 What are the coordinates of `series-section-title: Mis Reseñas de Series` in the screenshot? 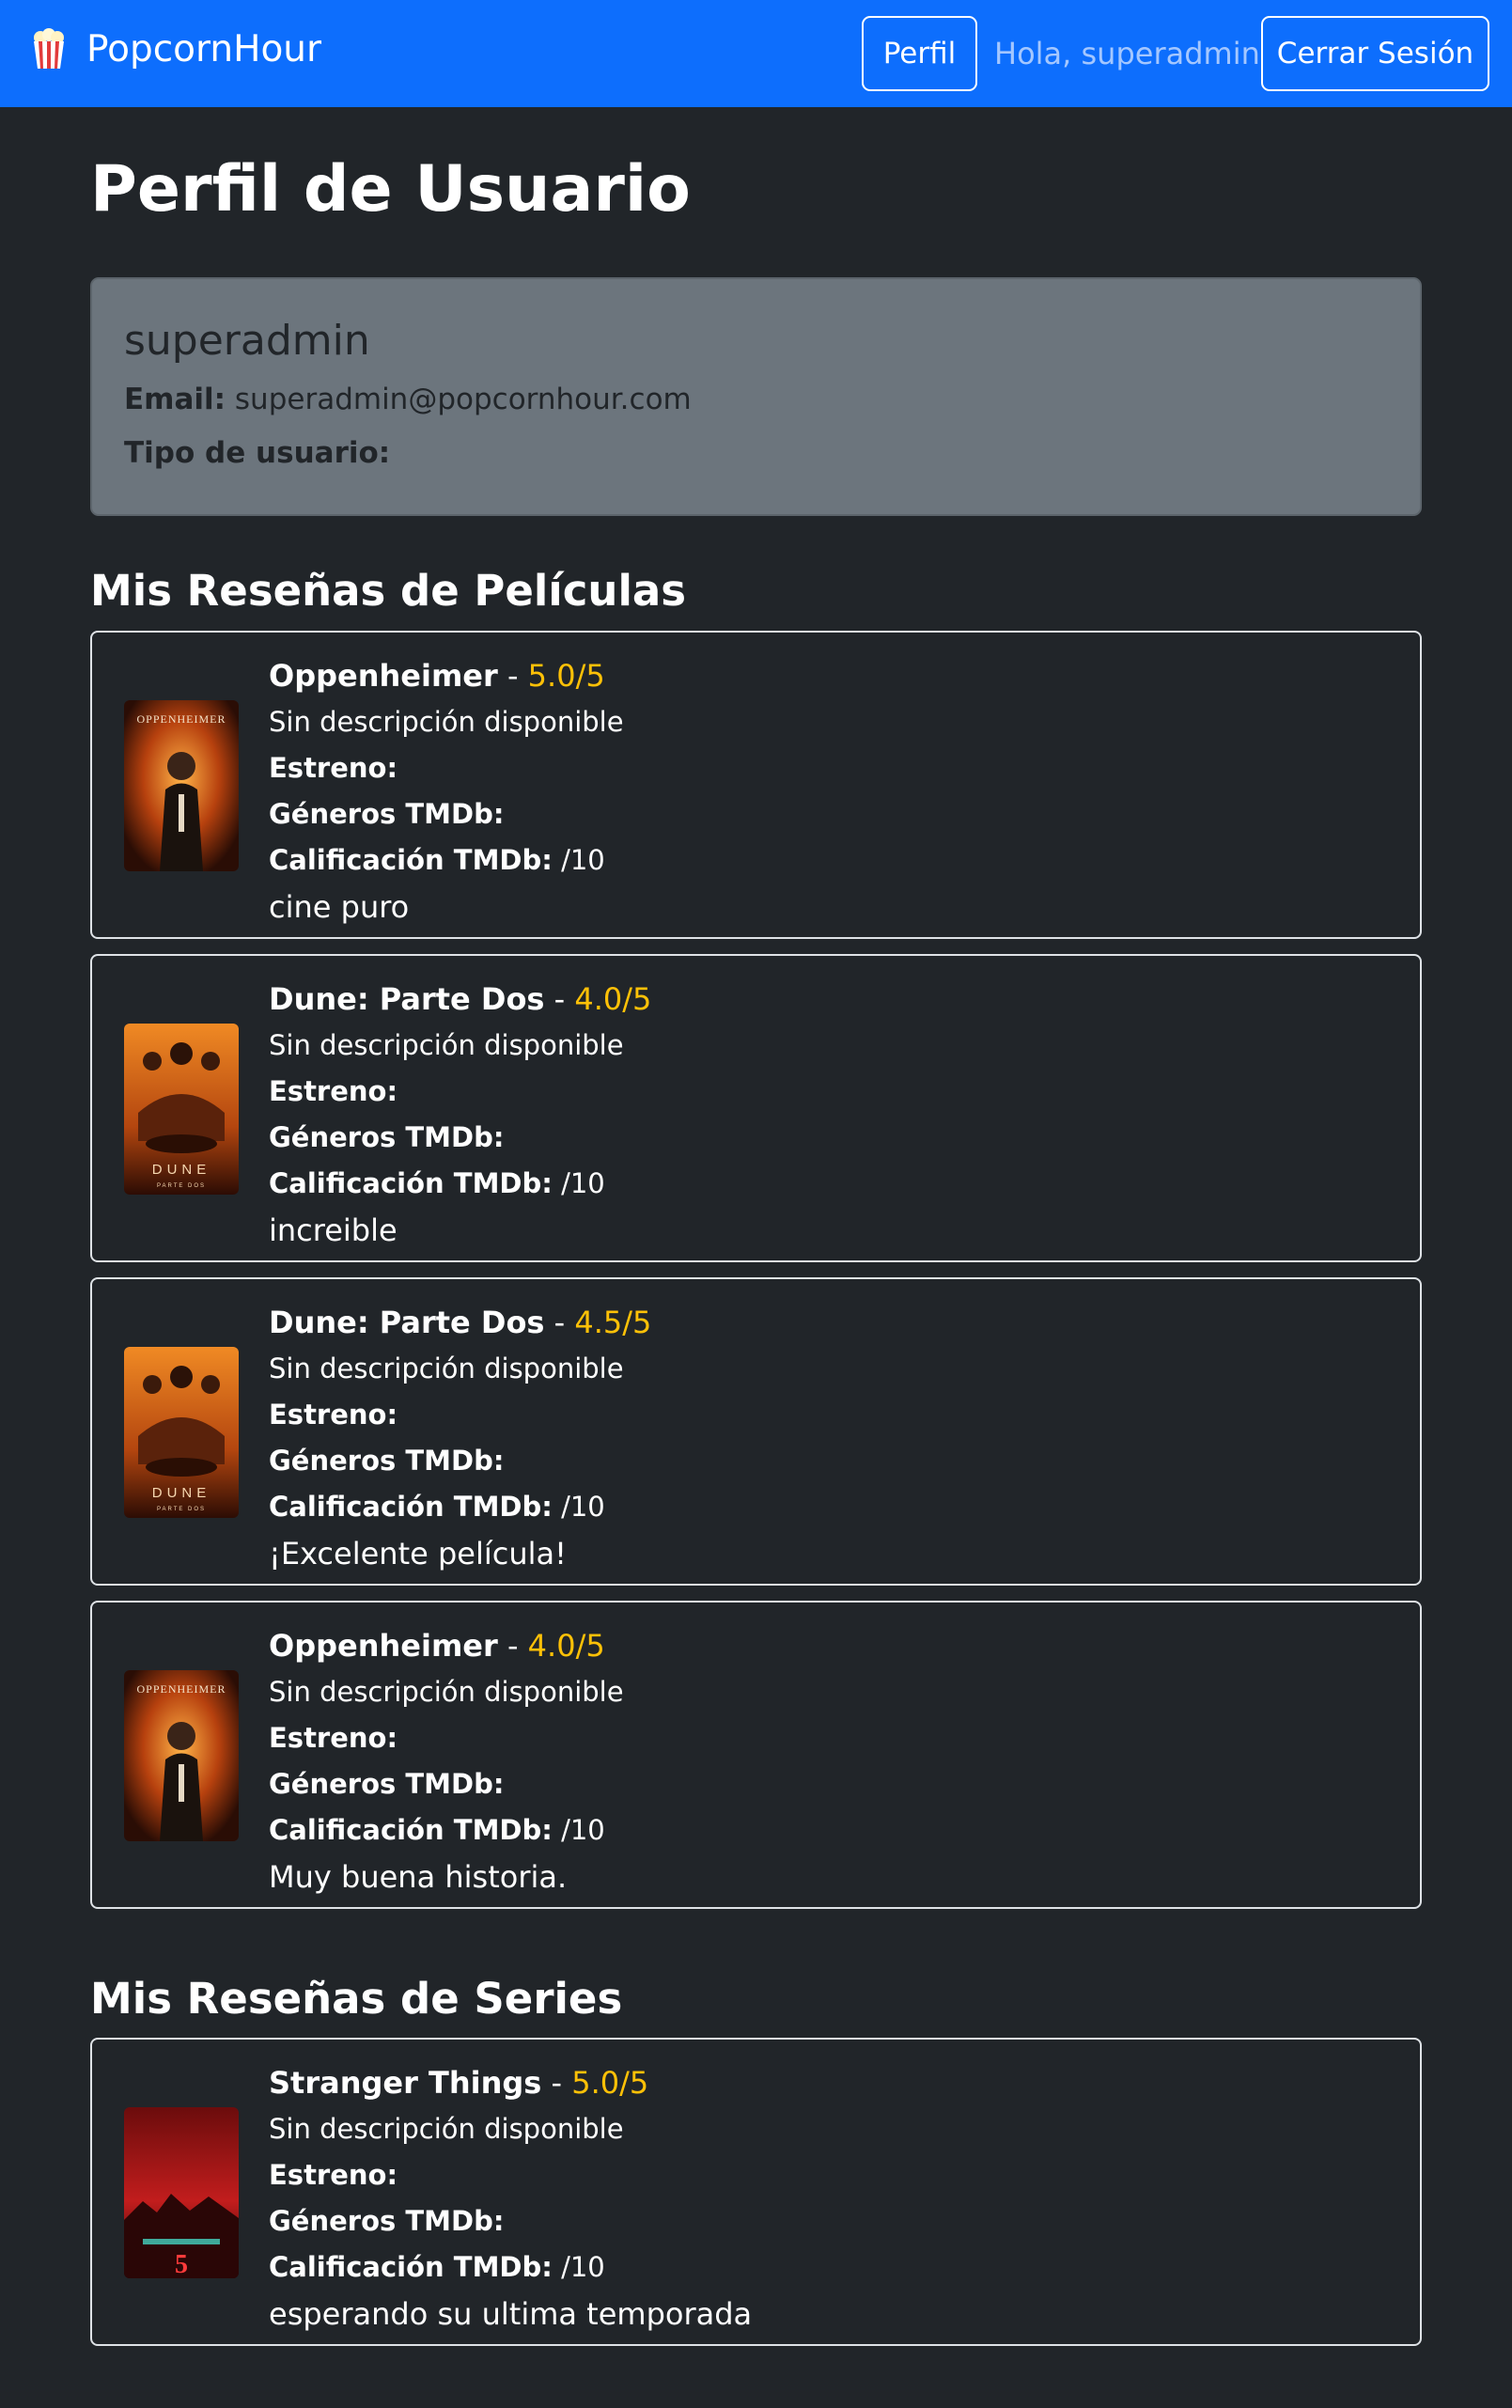 It's located at (356, 1999).